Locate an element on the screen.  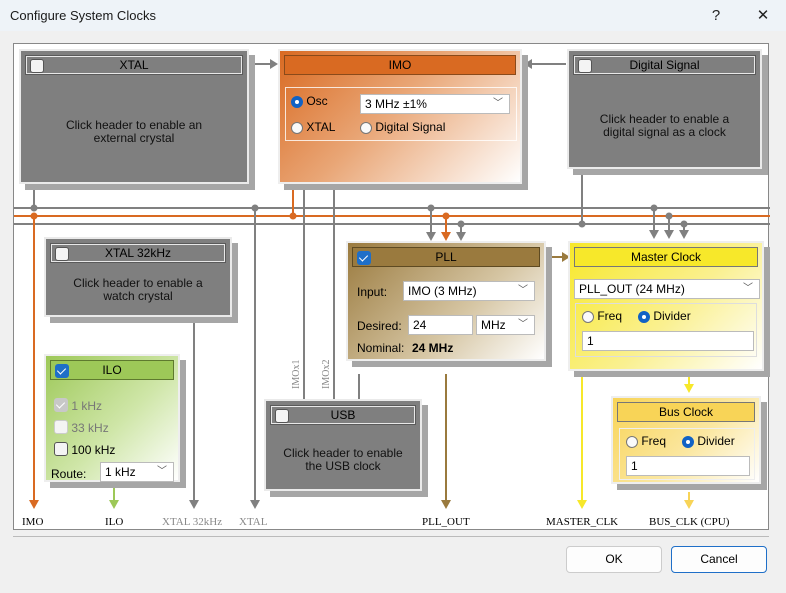
bus-clock-header: Bus Clock is located at coordinates (686, 412).